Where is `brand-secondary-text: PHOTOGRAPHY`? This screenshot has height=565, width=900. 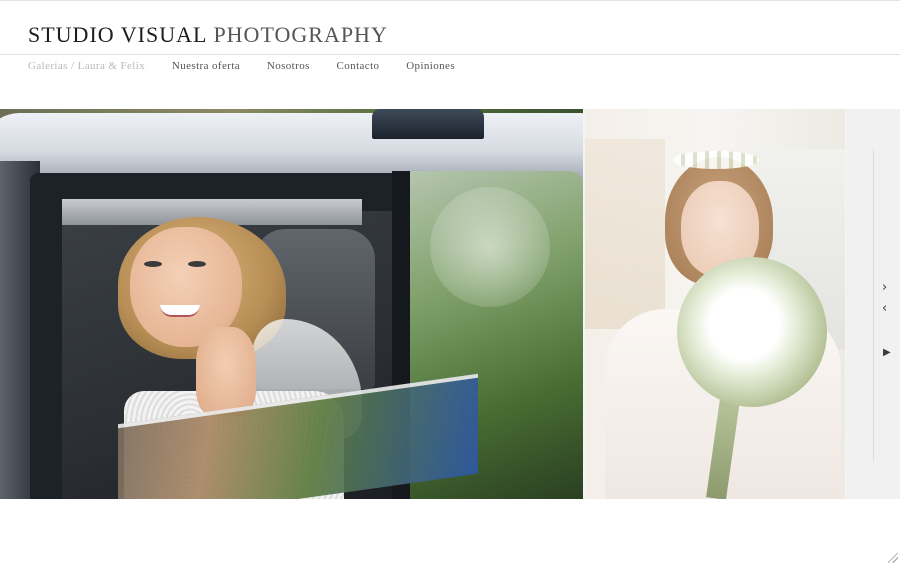
brand-secondary-text: PHOTOGRAPHY is located at coordinates (300, 34).